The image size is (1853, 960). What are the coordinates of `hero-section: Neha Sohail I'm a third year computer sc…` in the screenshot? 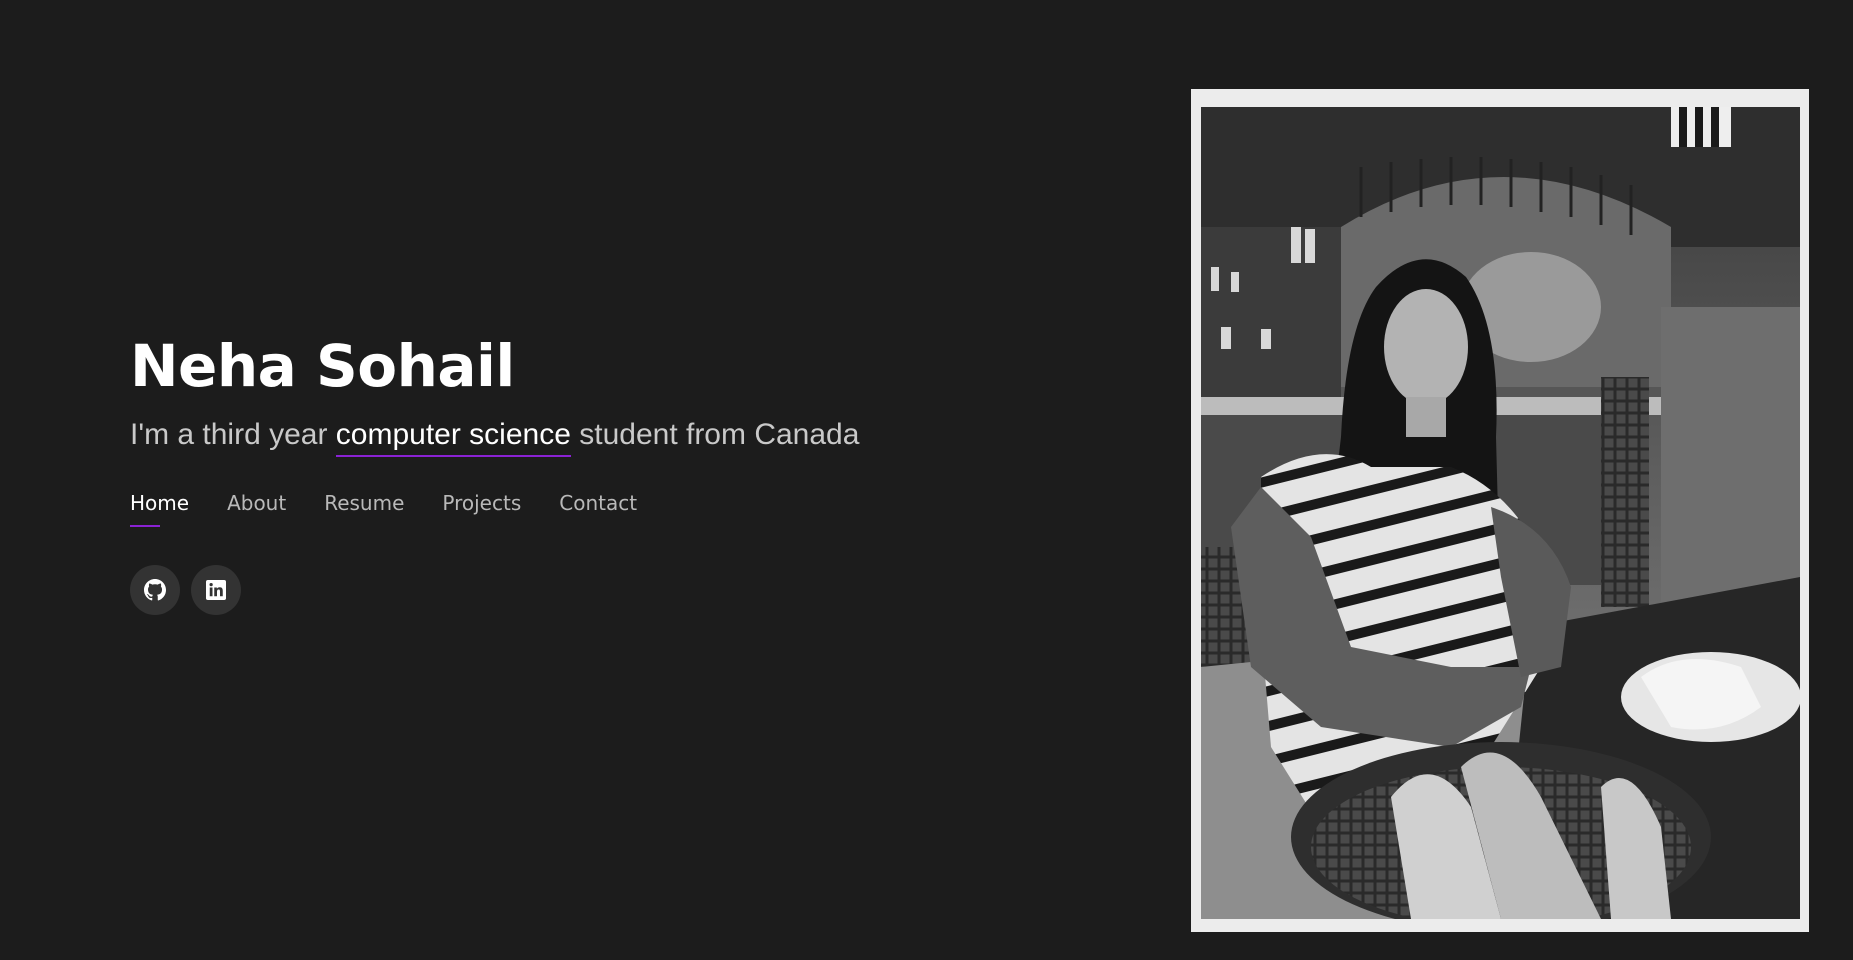 It's located at (580, 470).